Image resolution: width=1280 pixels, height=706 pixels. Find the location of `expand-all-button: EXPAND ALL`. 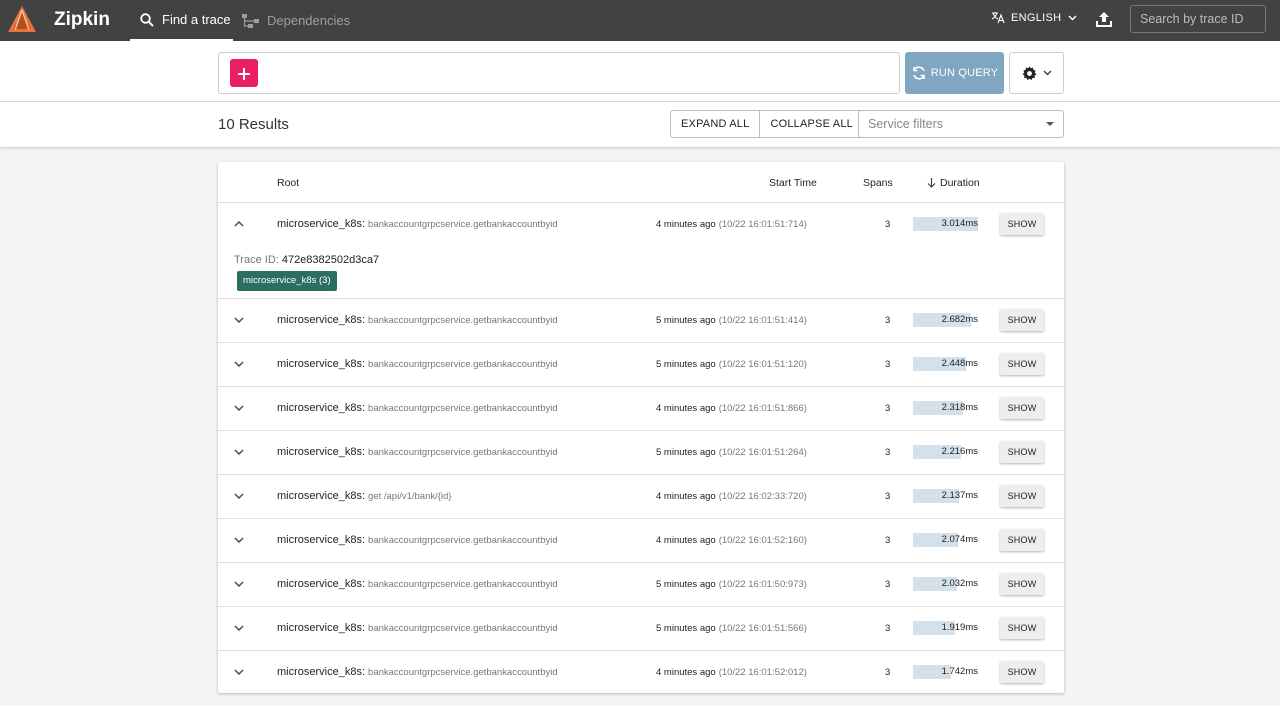

expand-all-button: EXPAND ALL is located at coordinates (716, 124).